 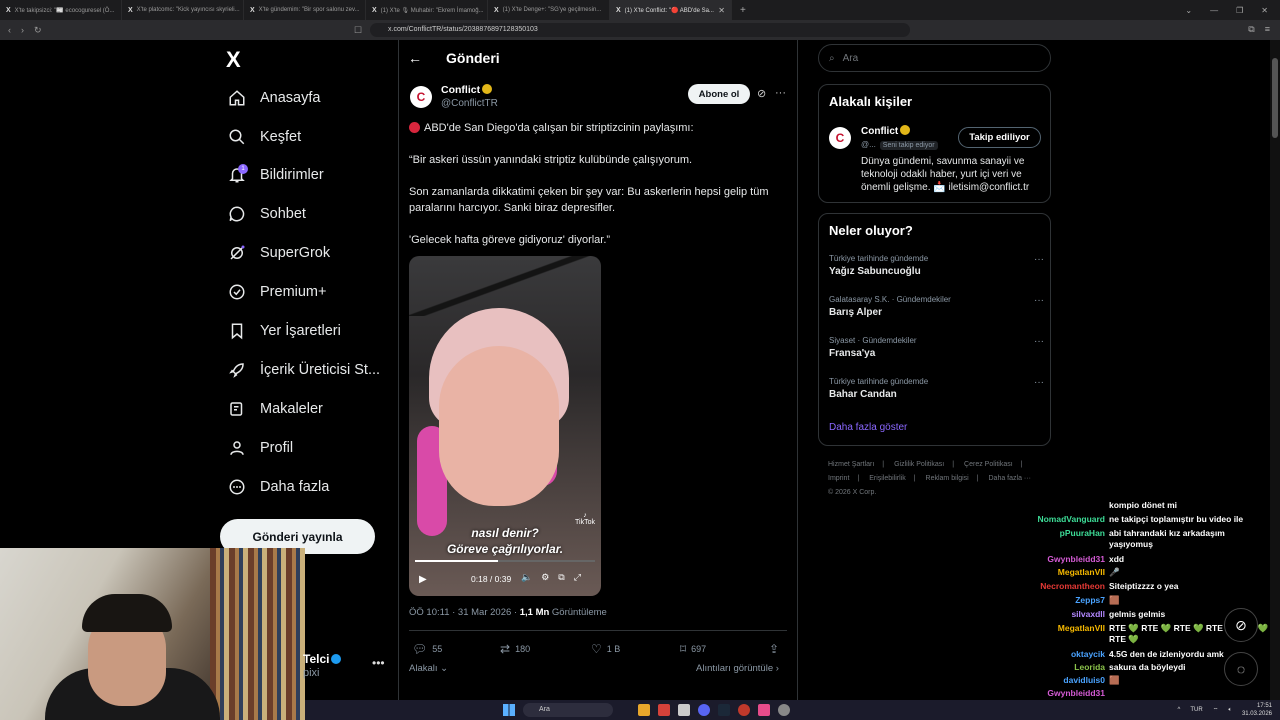 What do you see at coordinates (275, 409) in the screenshot?
I see `nav-item-articles: Makaleler` at bounding box center [275, 409].